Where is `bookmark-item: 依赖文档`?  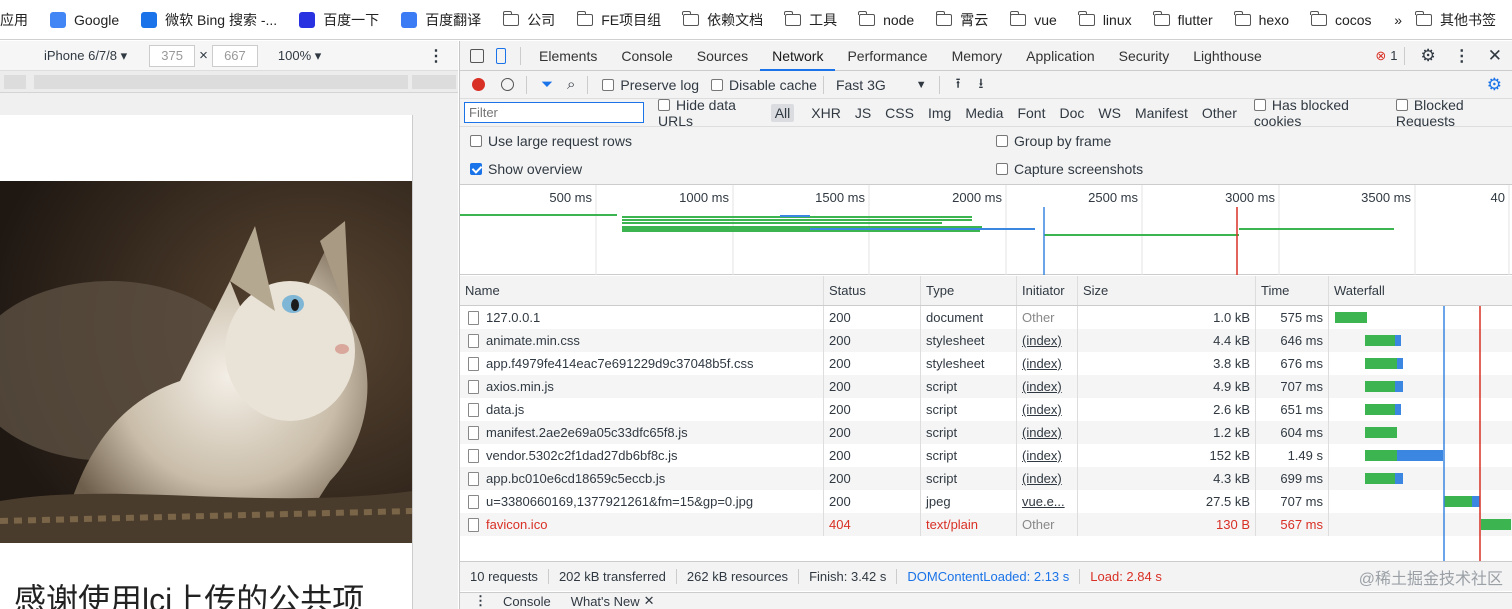 bookmark-item: 依赖文档 is located at coordinates (722, 20).